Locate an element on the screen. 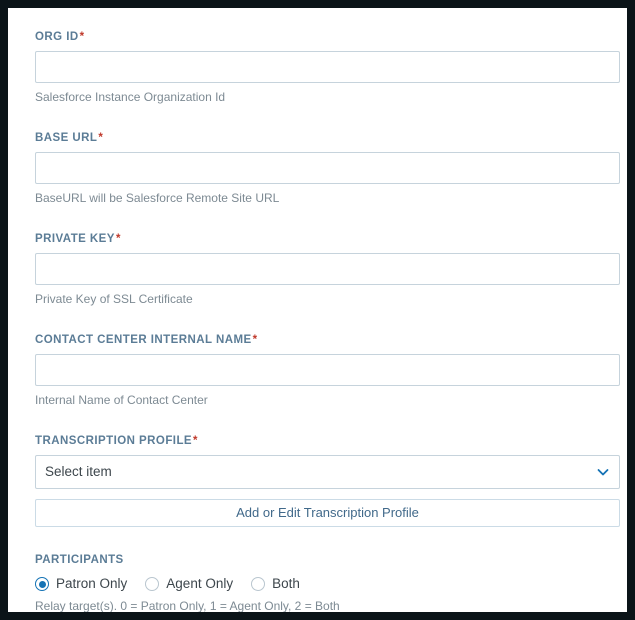  contact-center-internal-name-label-text: CONTACT CENTER INTERNAL NAME is located at coordinates (143, 340).